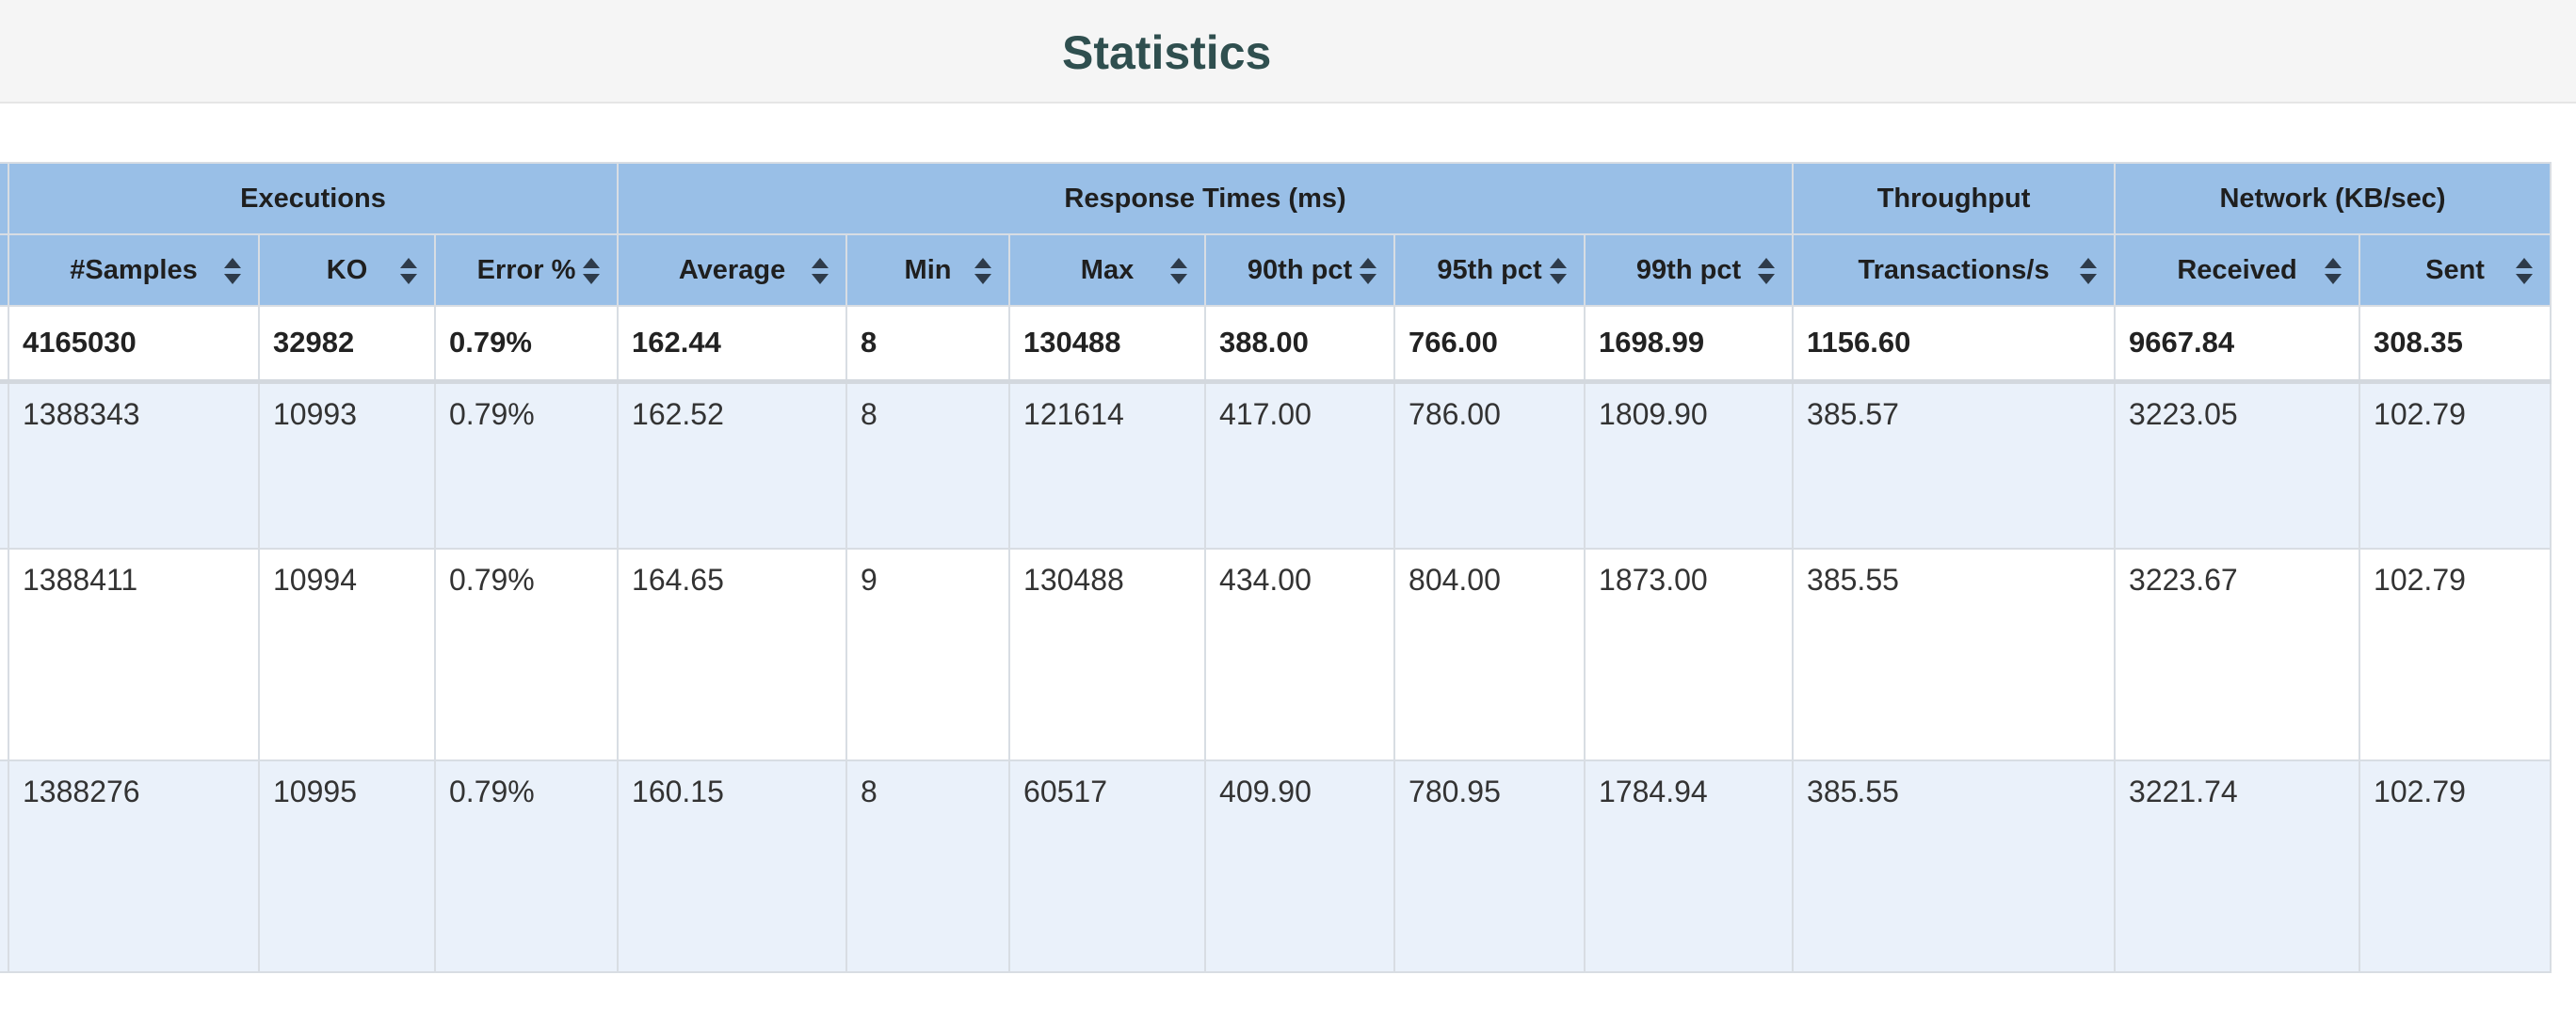 The image size is (2576, 1023). I want to click on column-header-samples: #Samples, so click(134, 270).